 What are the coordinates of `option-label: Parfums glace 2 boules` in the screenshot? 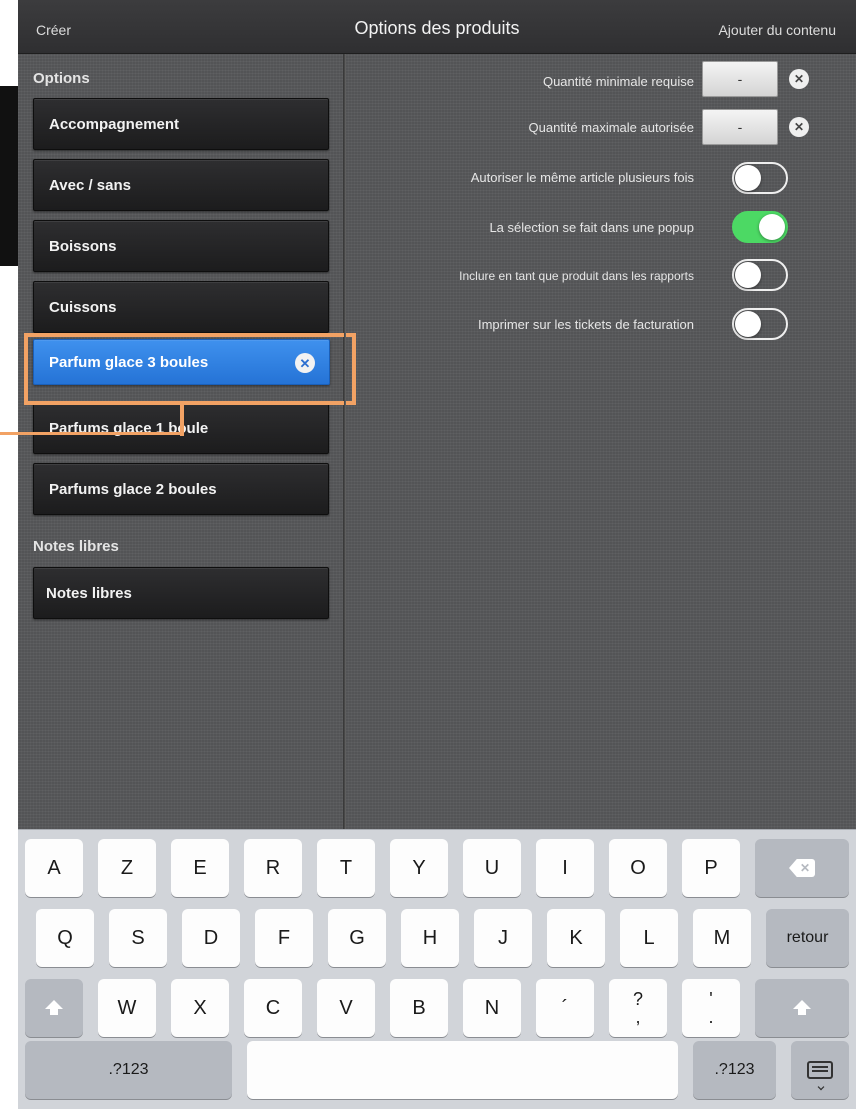 It's located at (133, 489).